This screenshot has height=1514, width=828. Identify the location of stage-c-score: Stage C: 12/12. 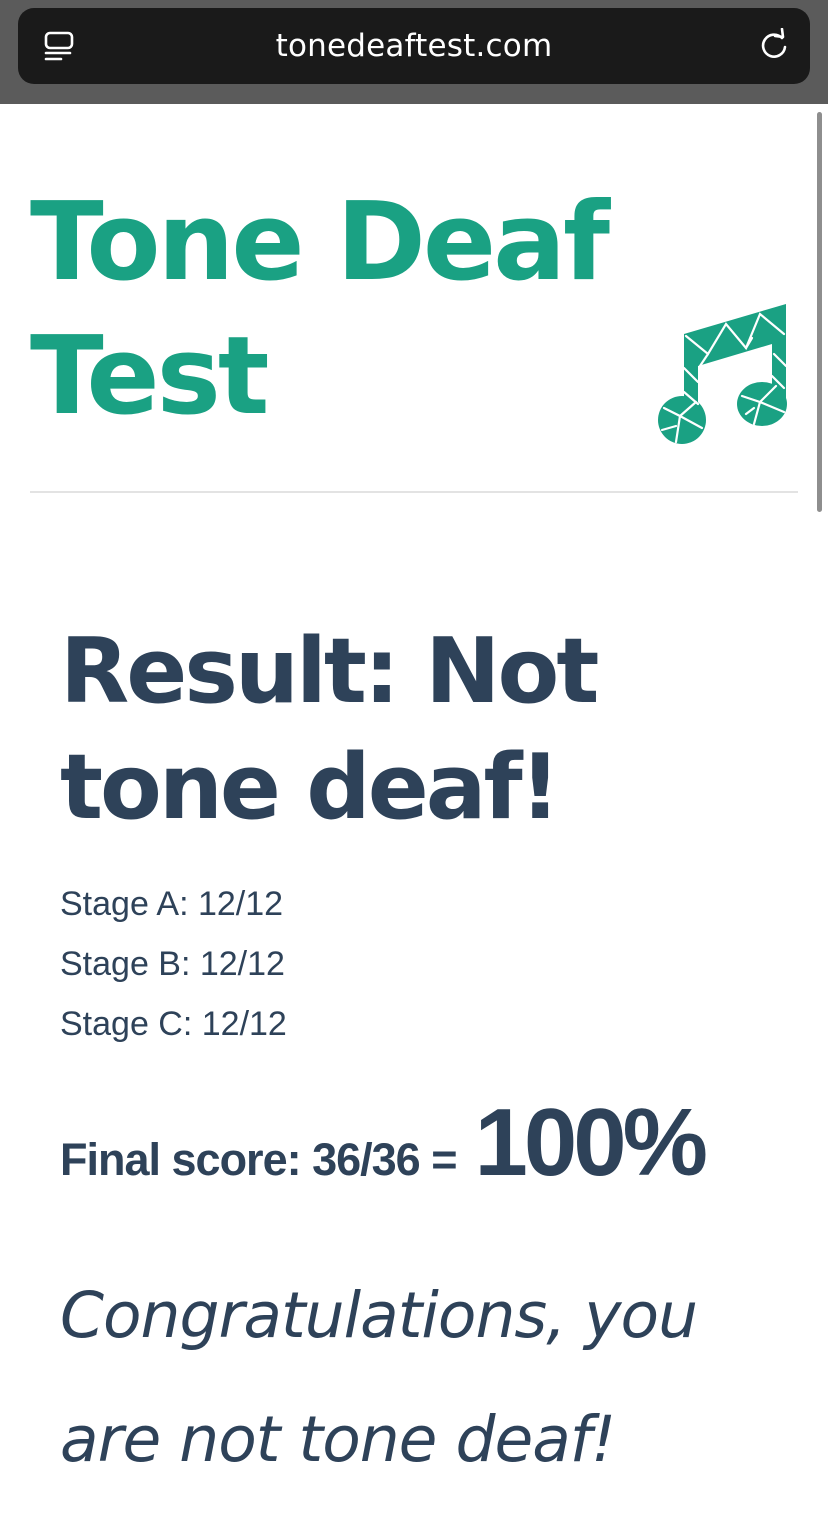
(173, 1024).